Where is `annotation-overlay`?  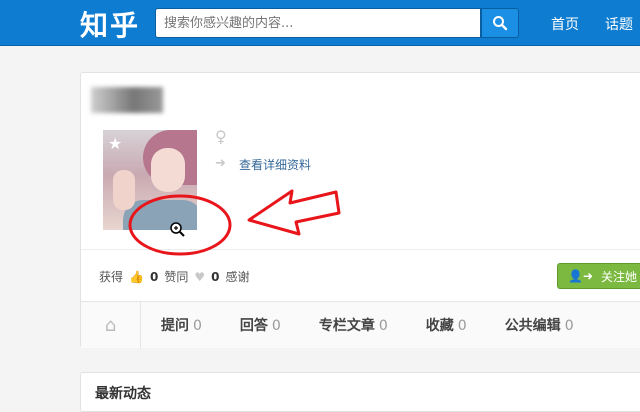 annotation-overlay is located at coordinates (234, 222).